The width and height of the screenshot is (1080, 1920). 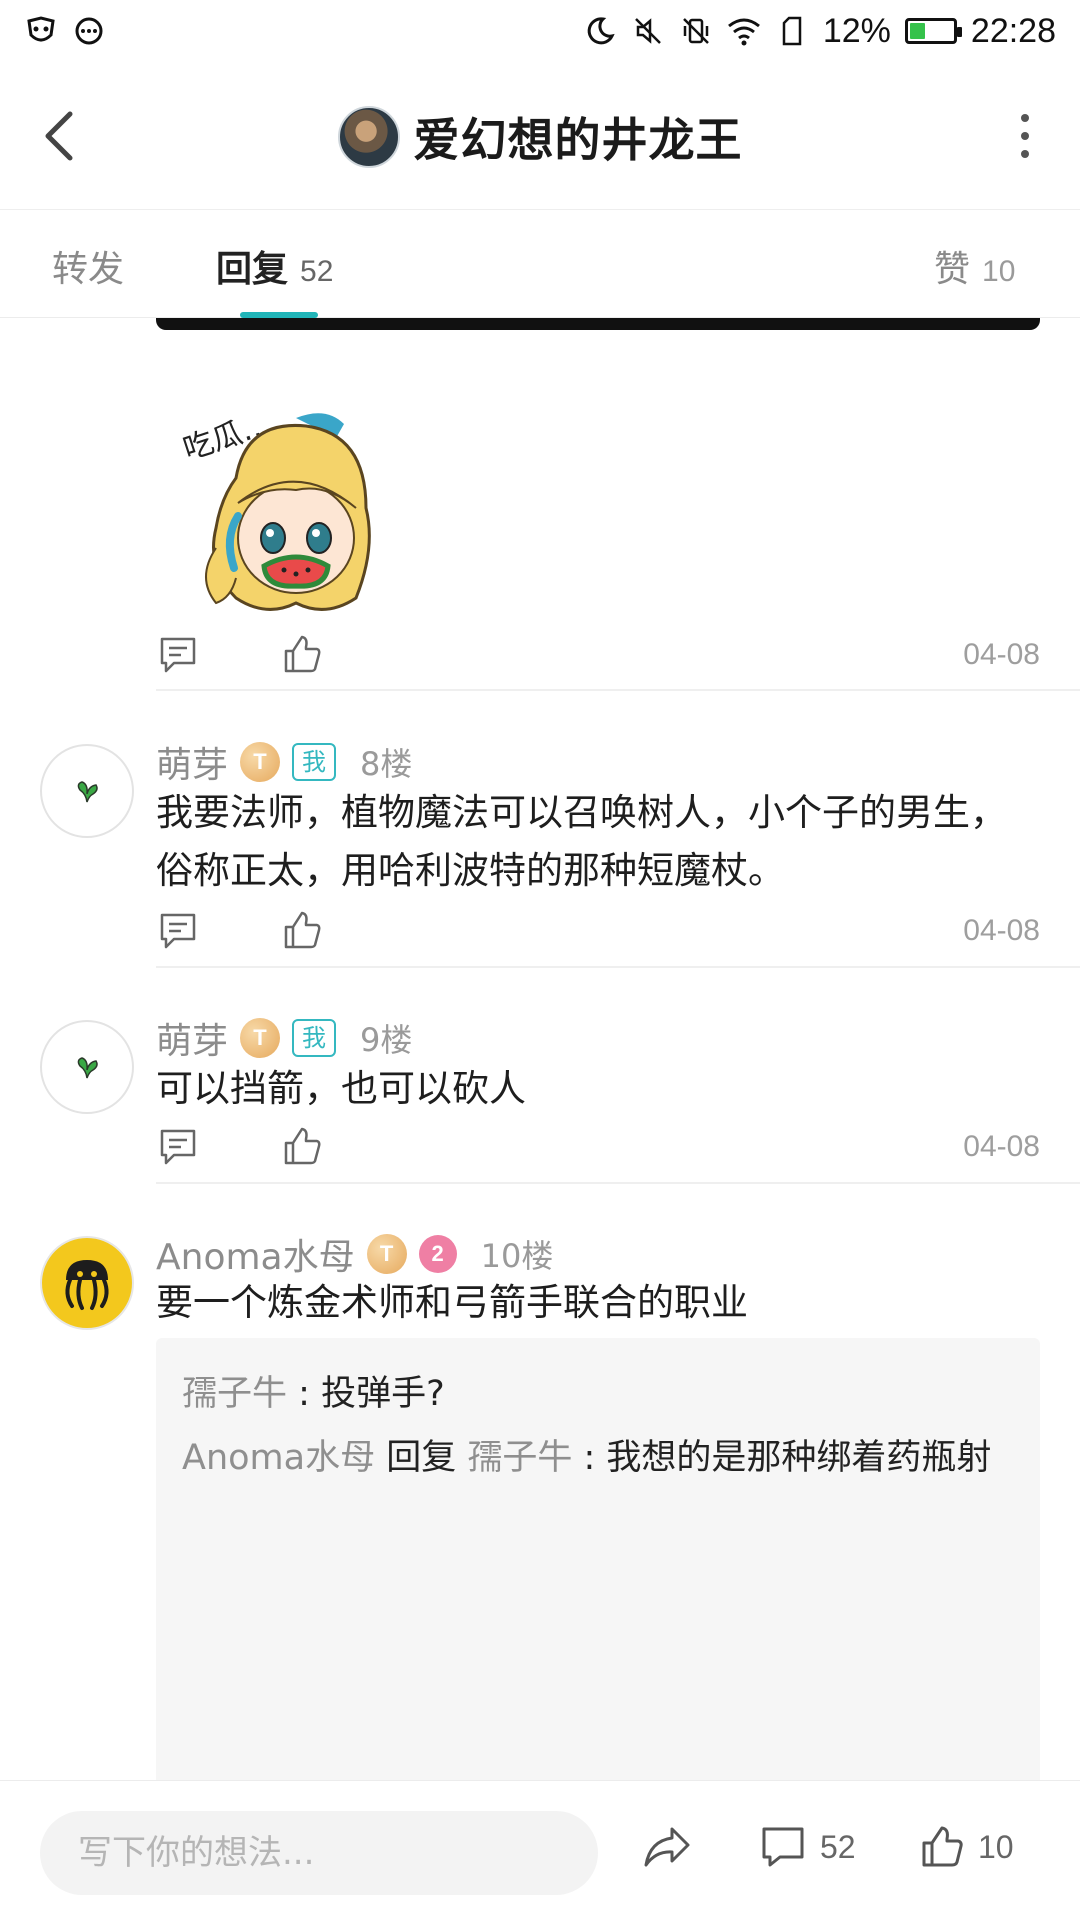 What do you see at coordinates (648, 31) in the screenshot?
I see `mute-icon` at bounding box center [648, 31].